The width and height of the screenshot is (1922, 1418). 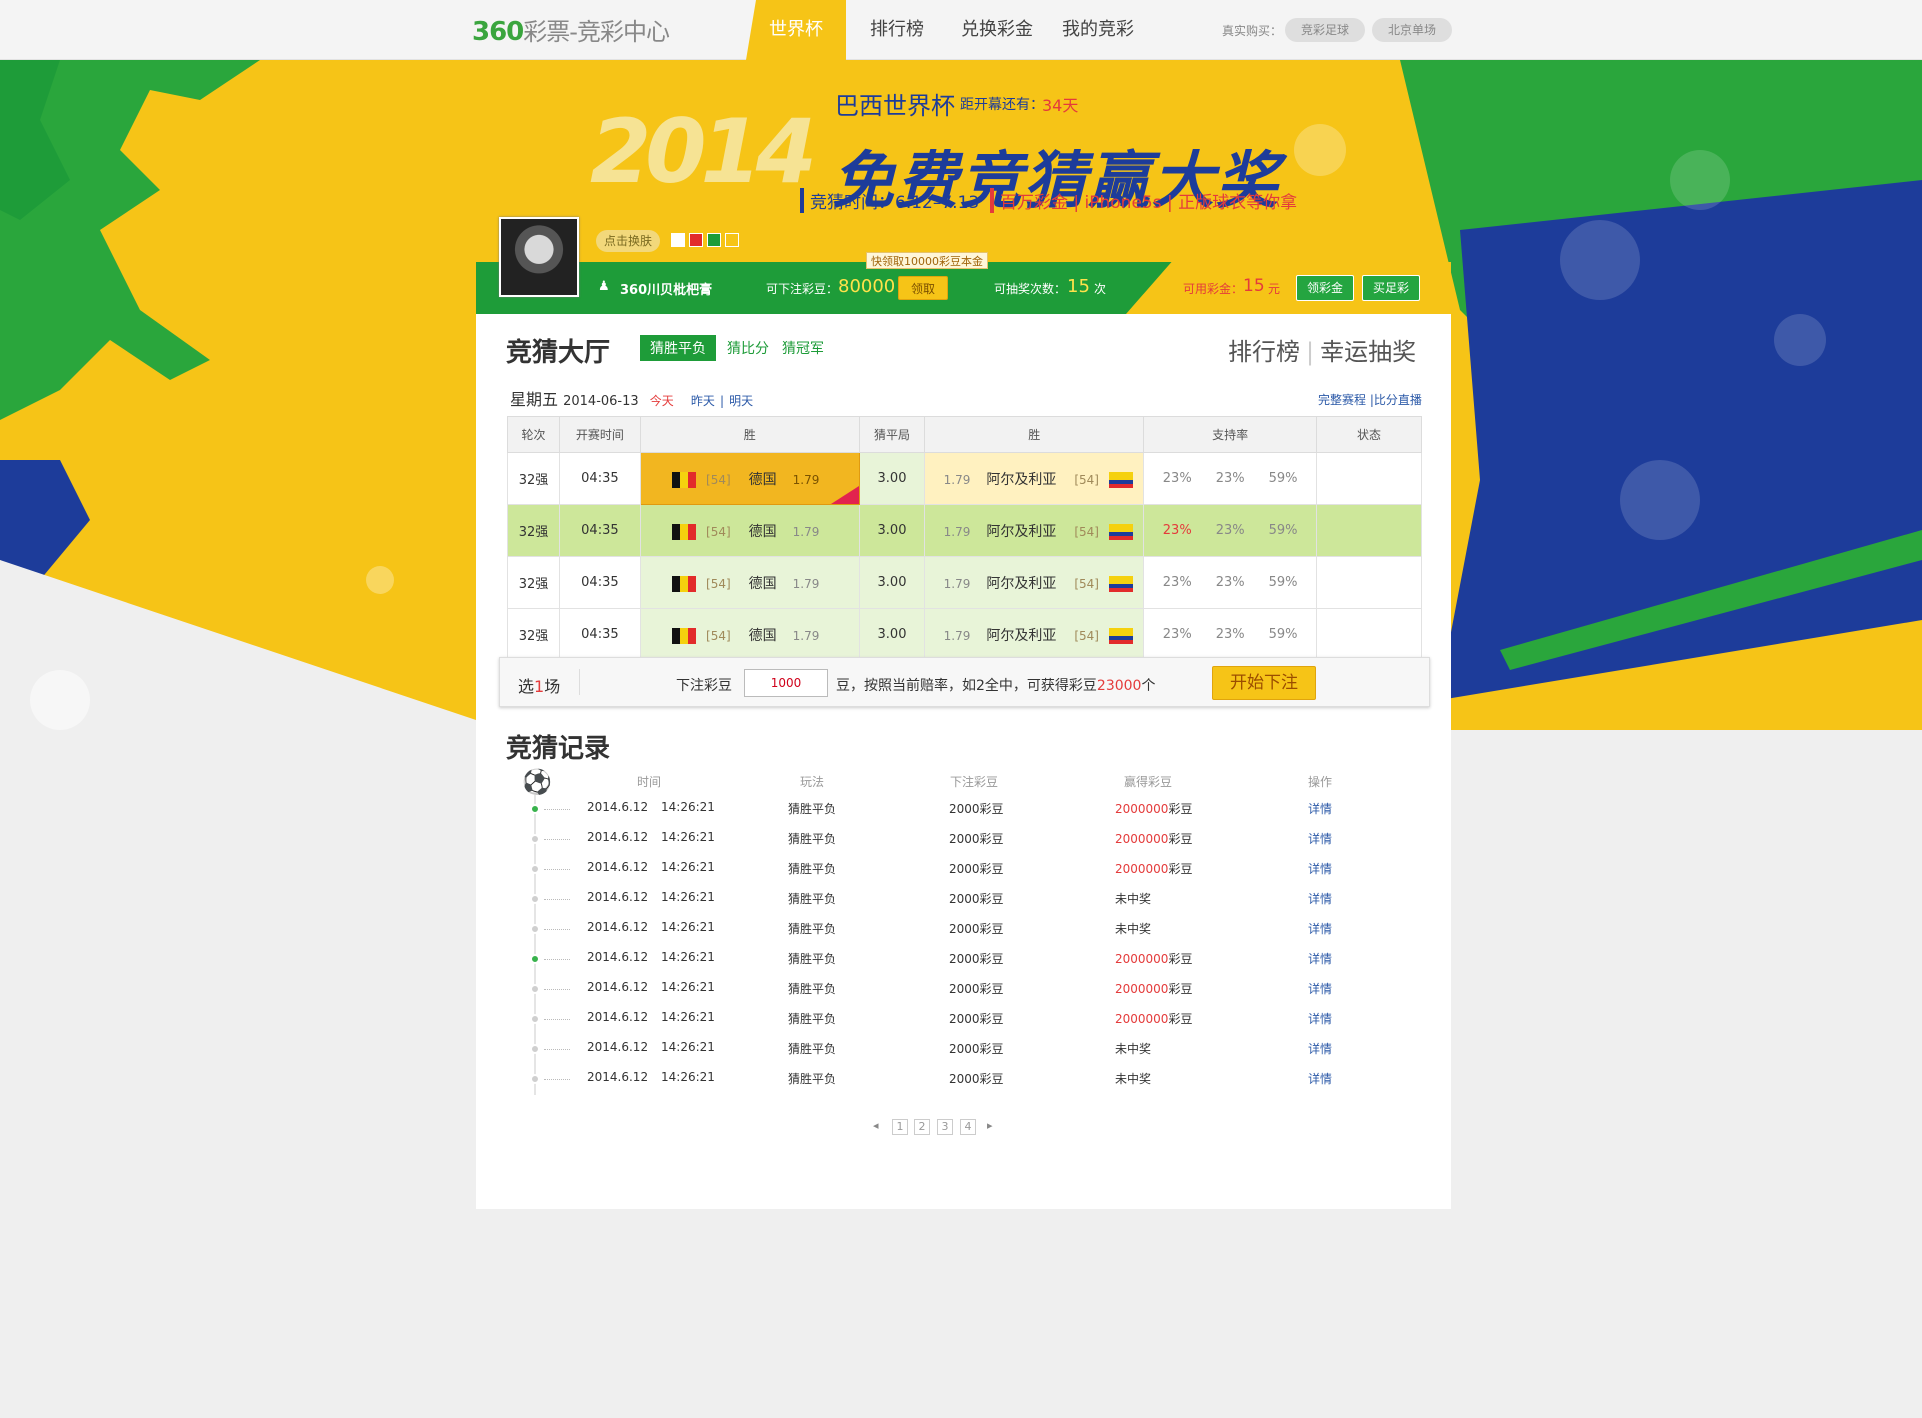 What do you see at coordinates (1230, 634) in the screenshot?
I see `support-rate-cell: 23% 23% 59%` at bounding box center [1230, 634].